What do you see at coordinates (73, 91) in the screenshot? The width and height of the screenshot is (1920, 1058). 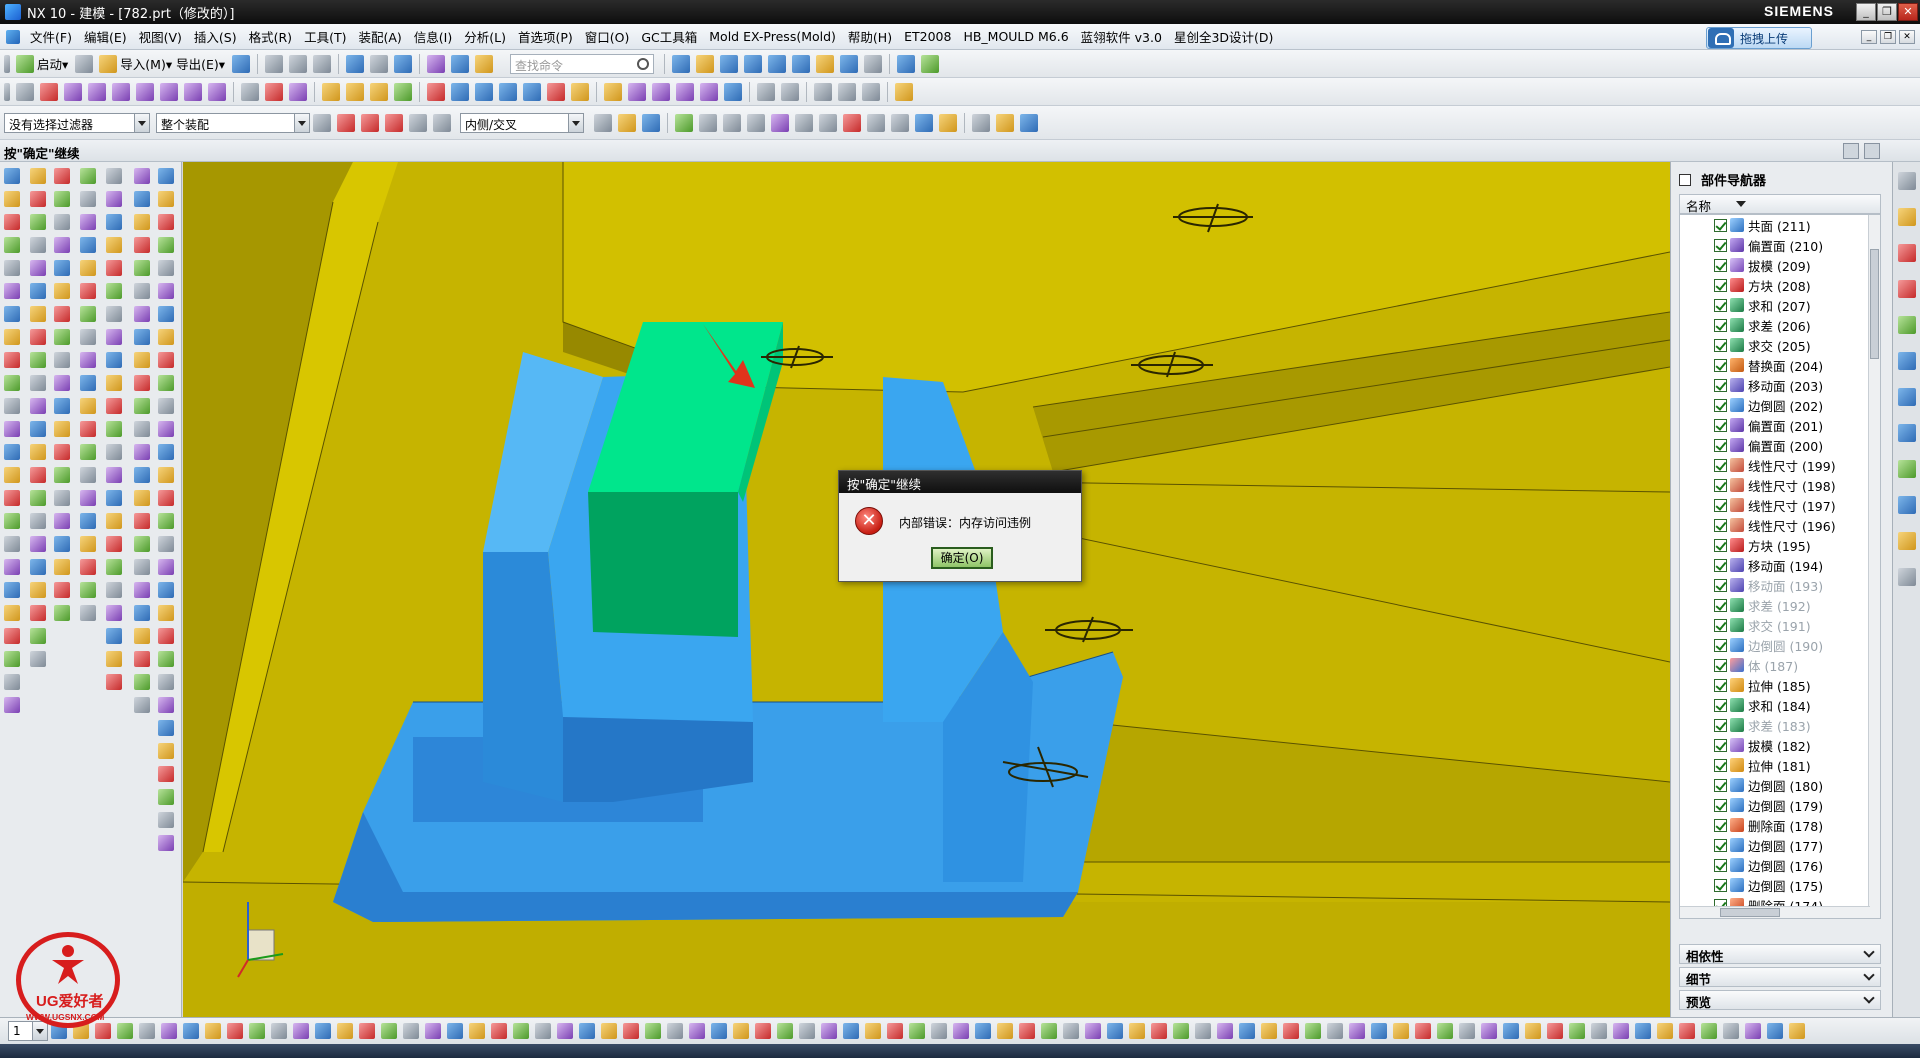 I see `curve-icon` at bounding box center [73, 91].